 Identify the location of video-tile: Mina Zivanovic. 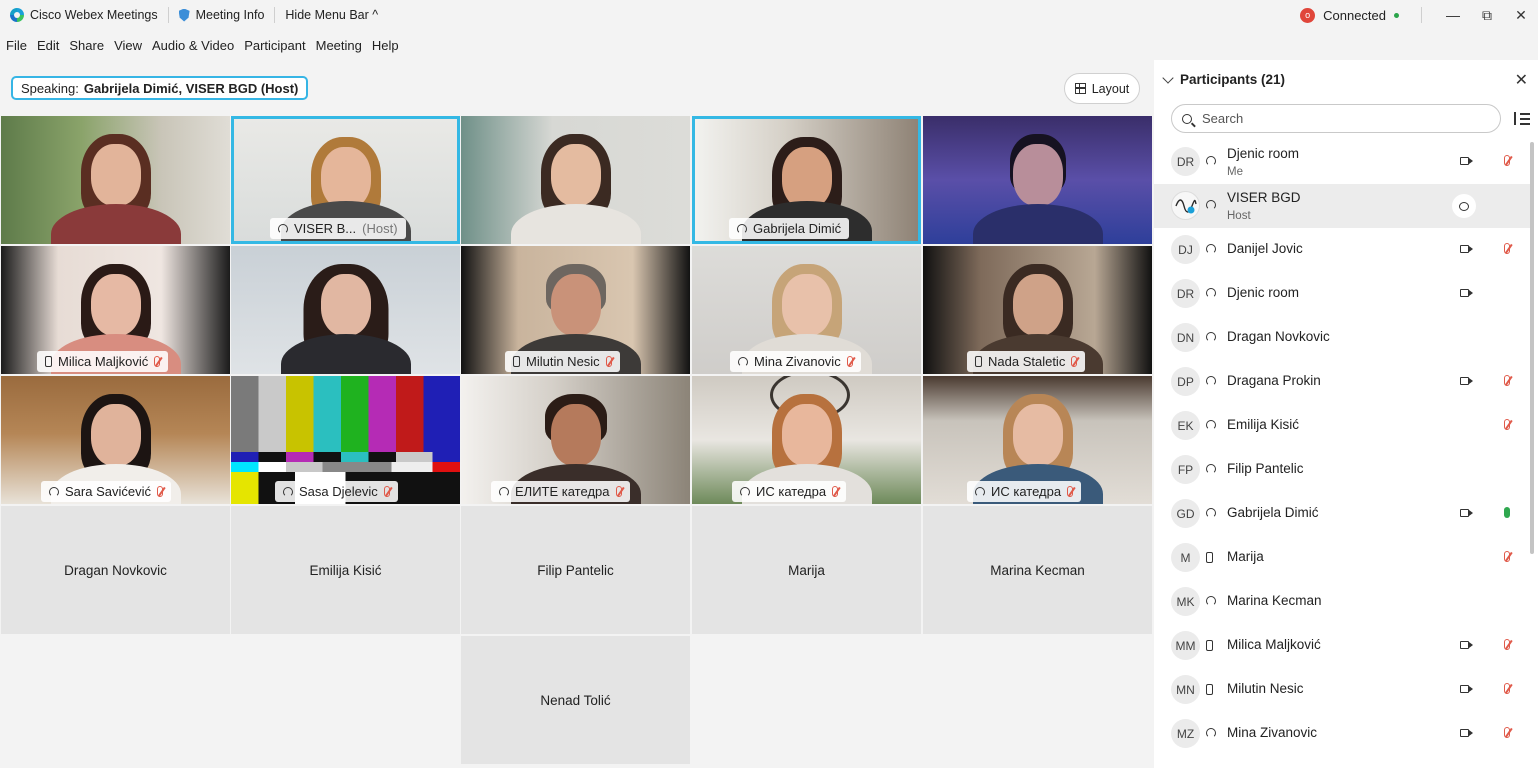
(806, 310).